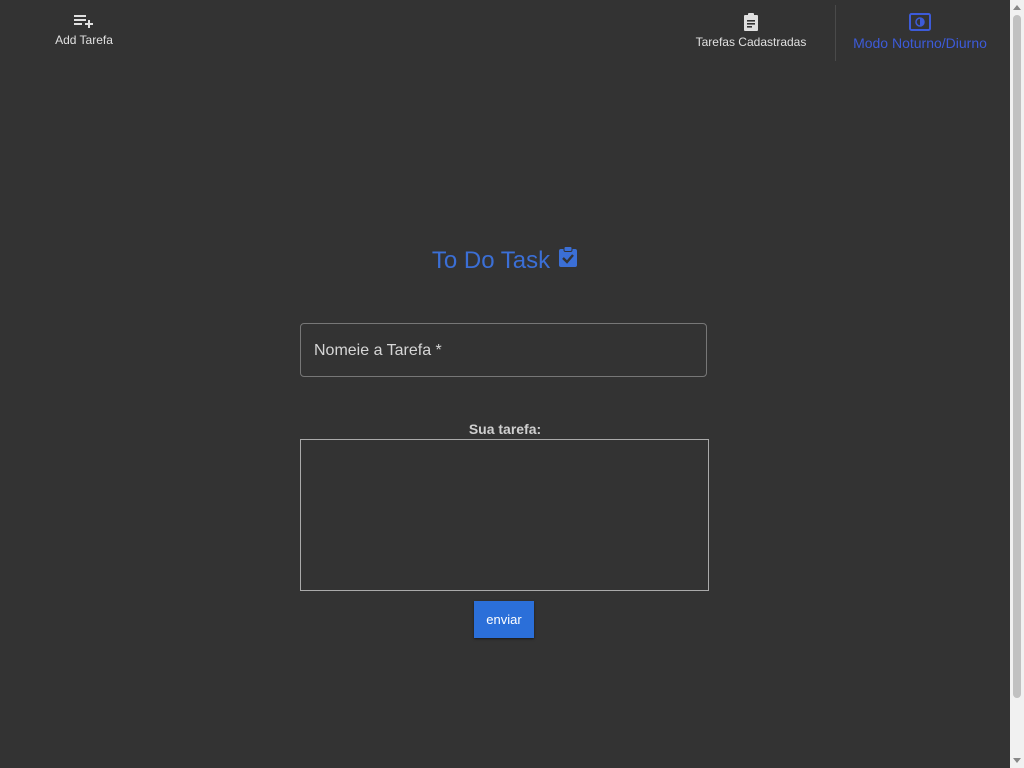 The image size is (1024, 768). What do you see at coordinates (378, 350) in the screenshot?
I see `task-name-placeholder: Nomeie a Tarefa *` at bounding box center [378, 350].